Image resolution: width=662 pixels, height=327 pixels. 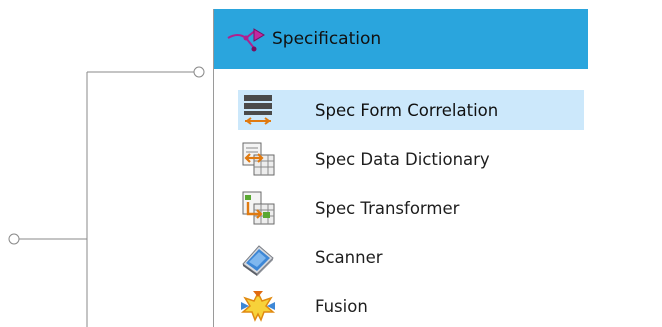 What do you see at coordinates (327, 39) in the screenshot?
I see `panel-title: Specification` at bounding box center [327, 39].